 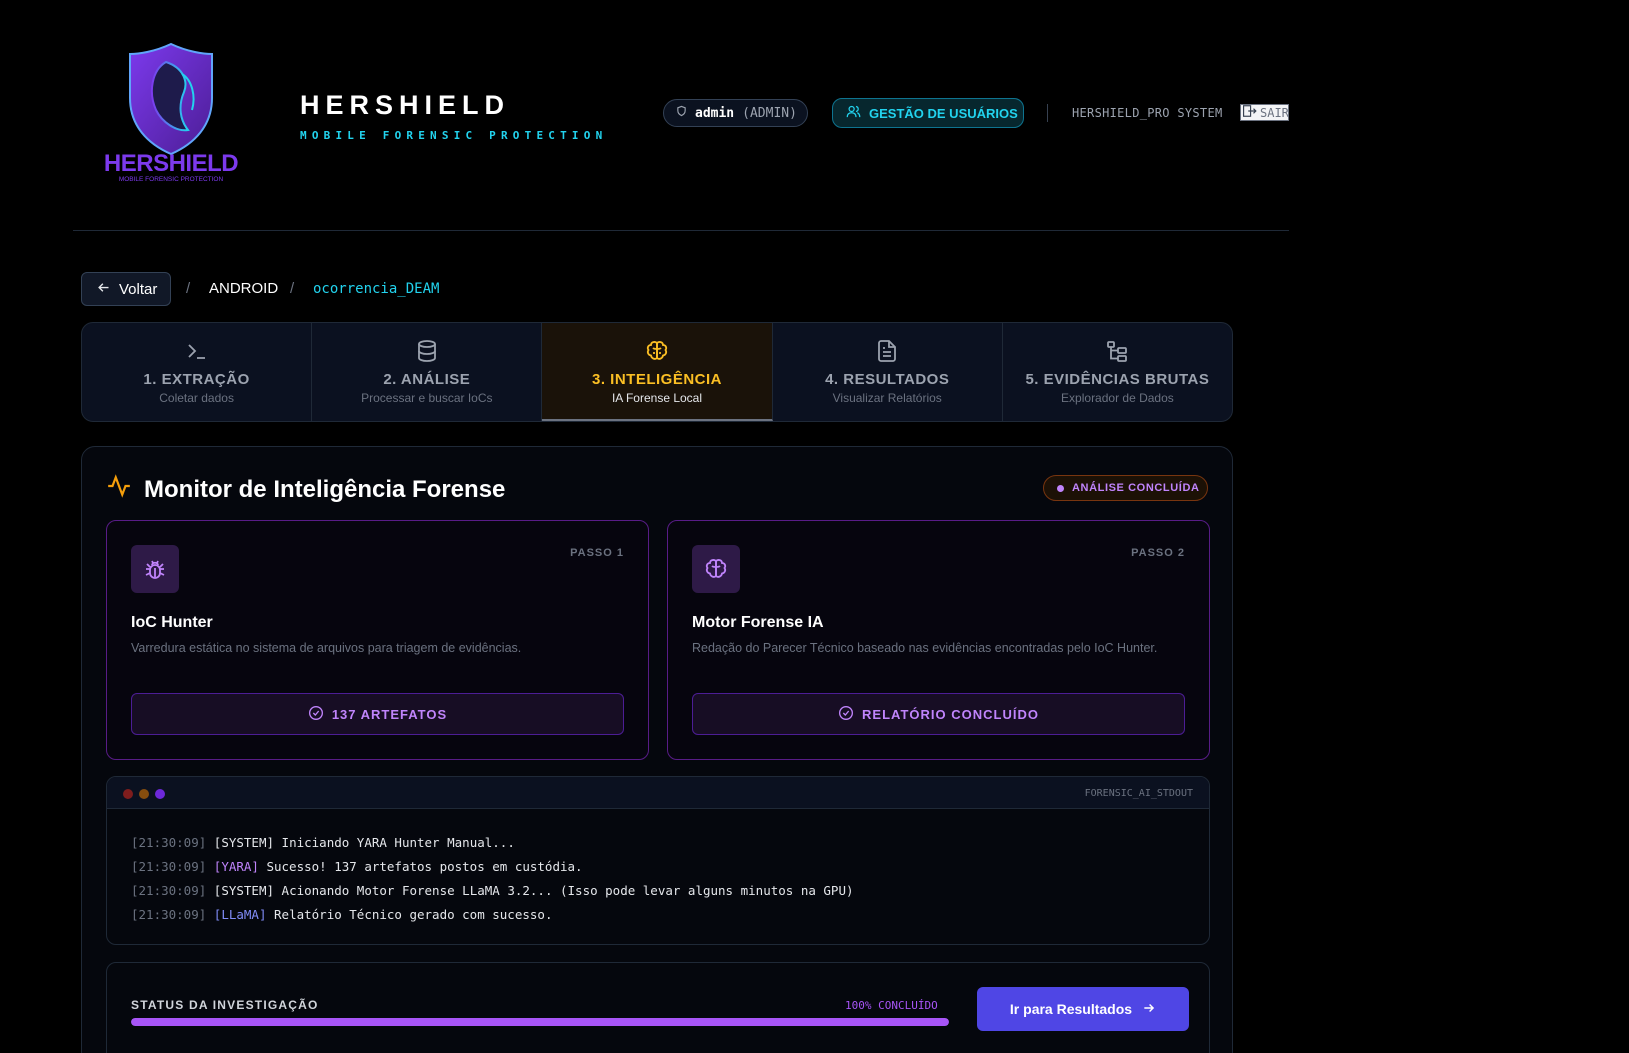 What do you see at coordinates (427, 351) in the screenshot?
I see `database-icon` at bounding box center [427, 351].